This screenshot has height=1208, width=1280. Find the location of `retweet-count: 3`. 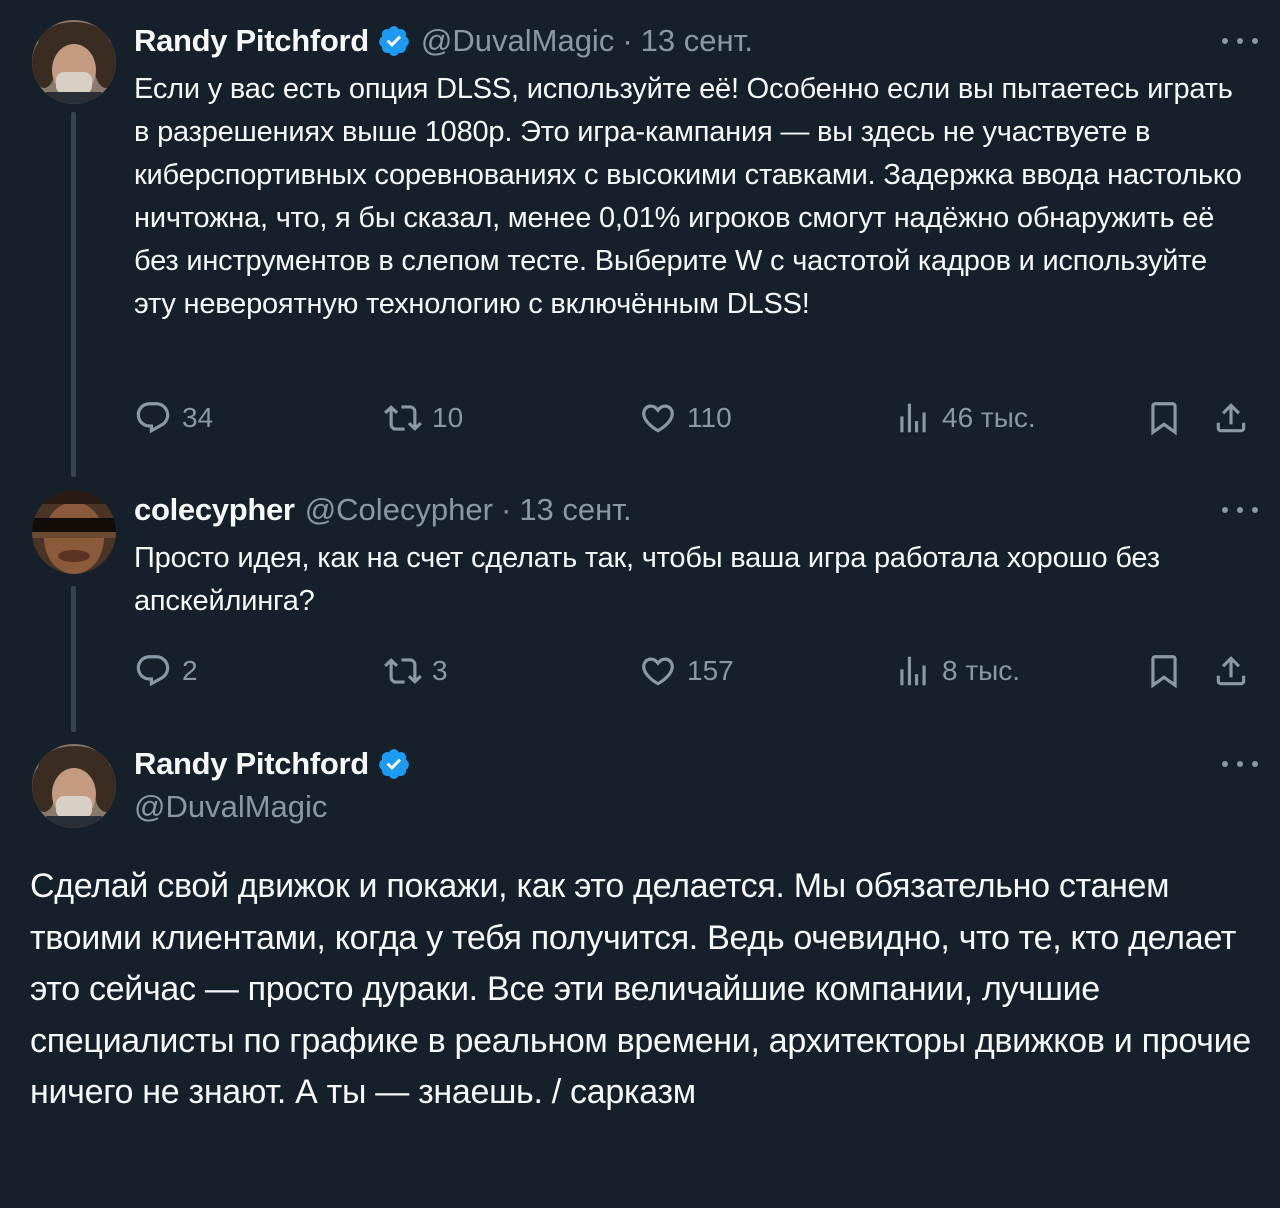

retweet-count: 3 is located at coordinates (440, 670).